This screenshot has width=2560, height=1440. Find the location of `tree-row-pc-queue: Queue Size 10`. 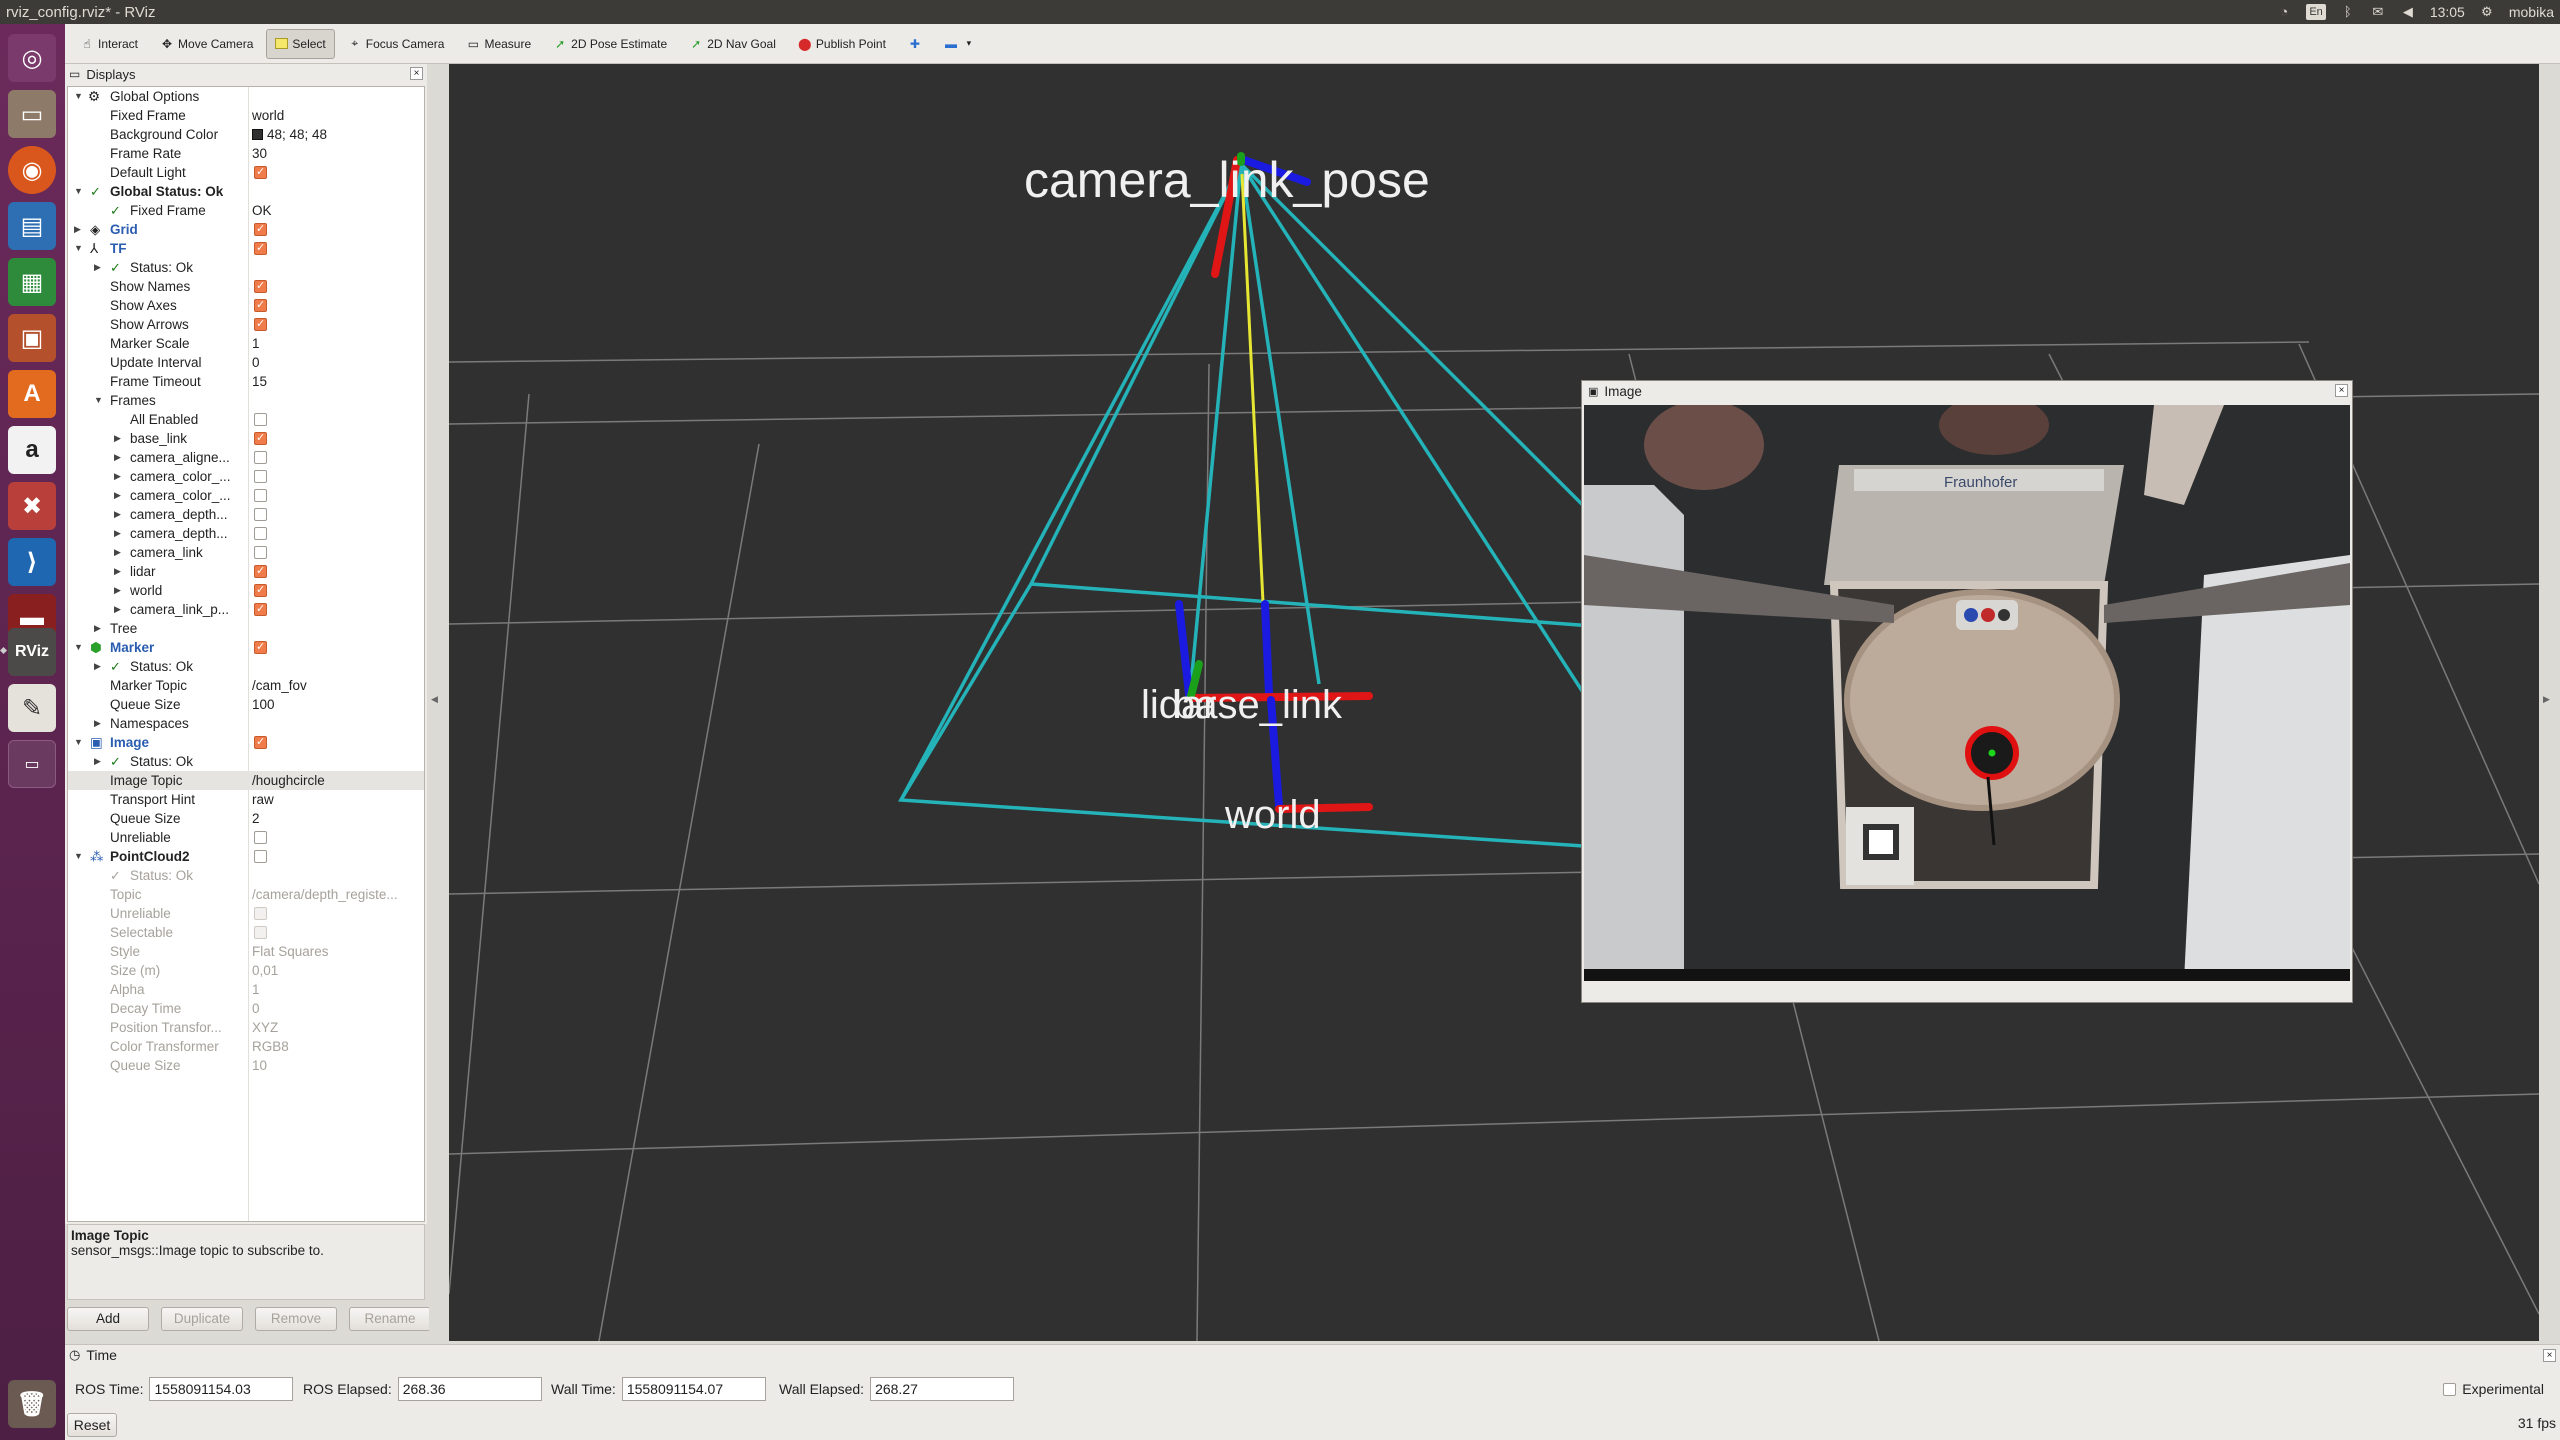

tree-row-pc-queue: Queue Size 10 is located at coordinates (246, 1065).